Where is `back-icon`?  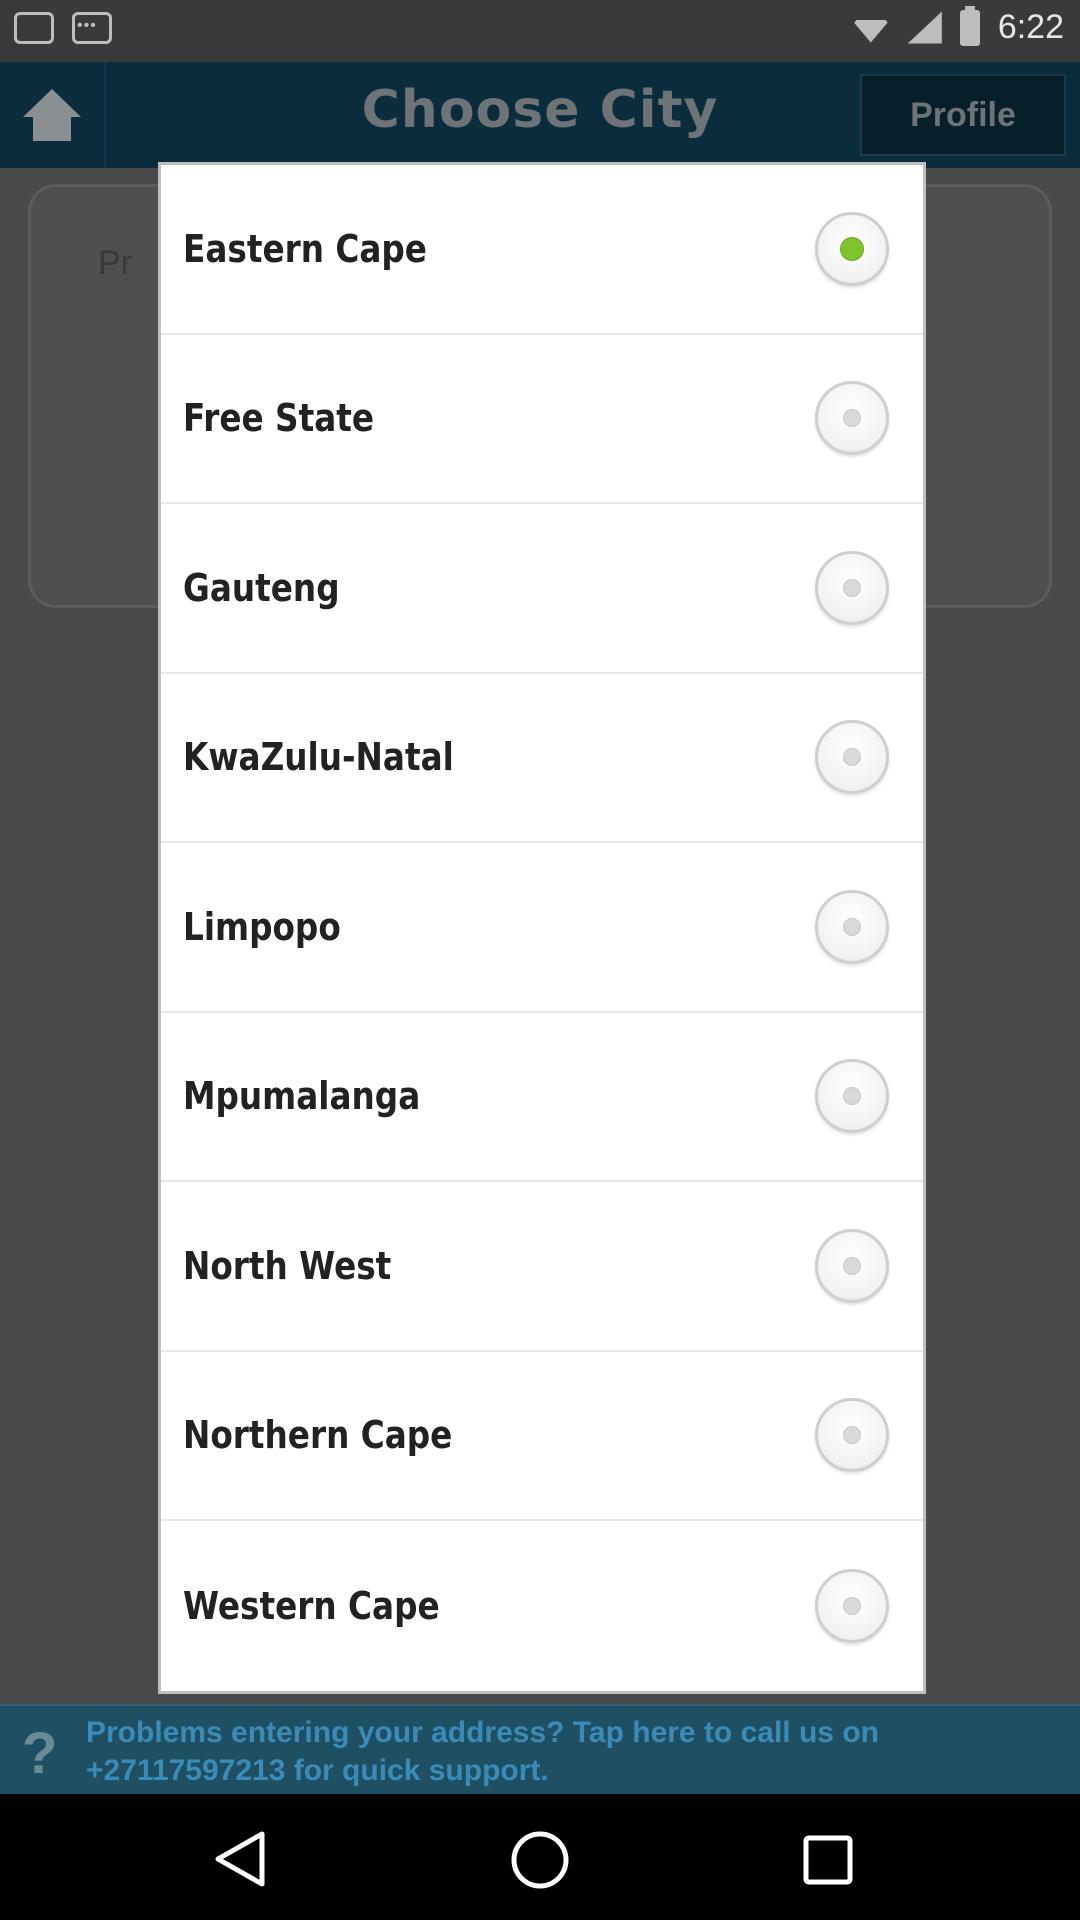
back-icon is located at coordinates (240, 1859).